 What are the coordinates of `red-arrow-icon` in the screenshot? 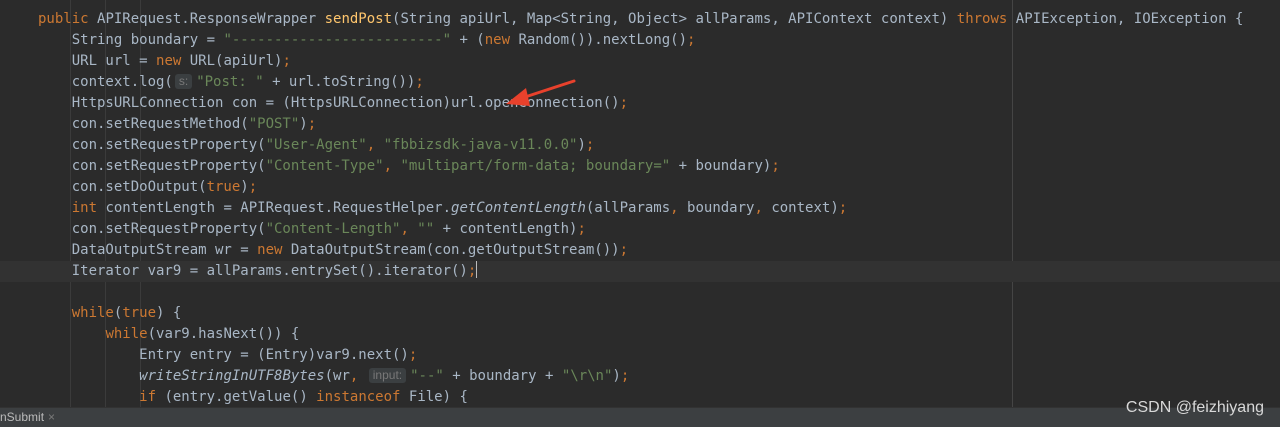 It's located at (541, 92).